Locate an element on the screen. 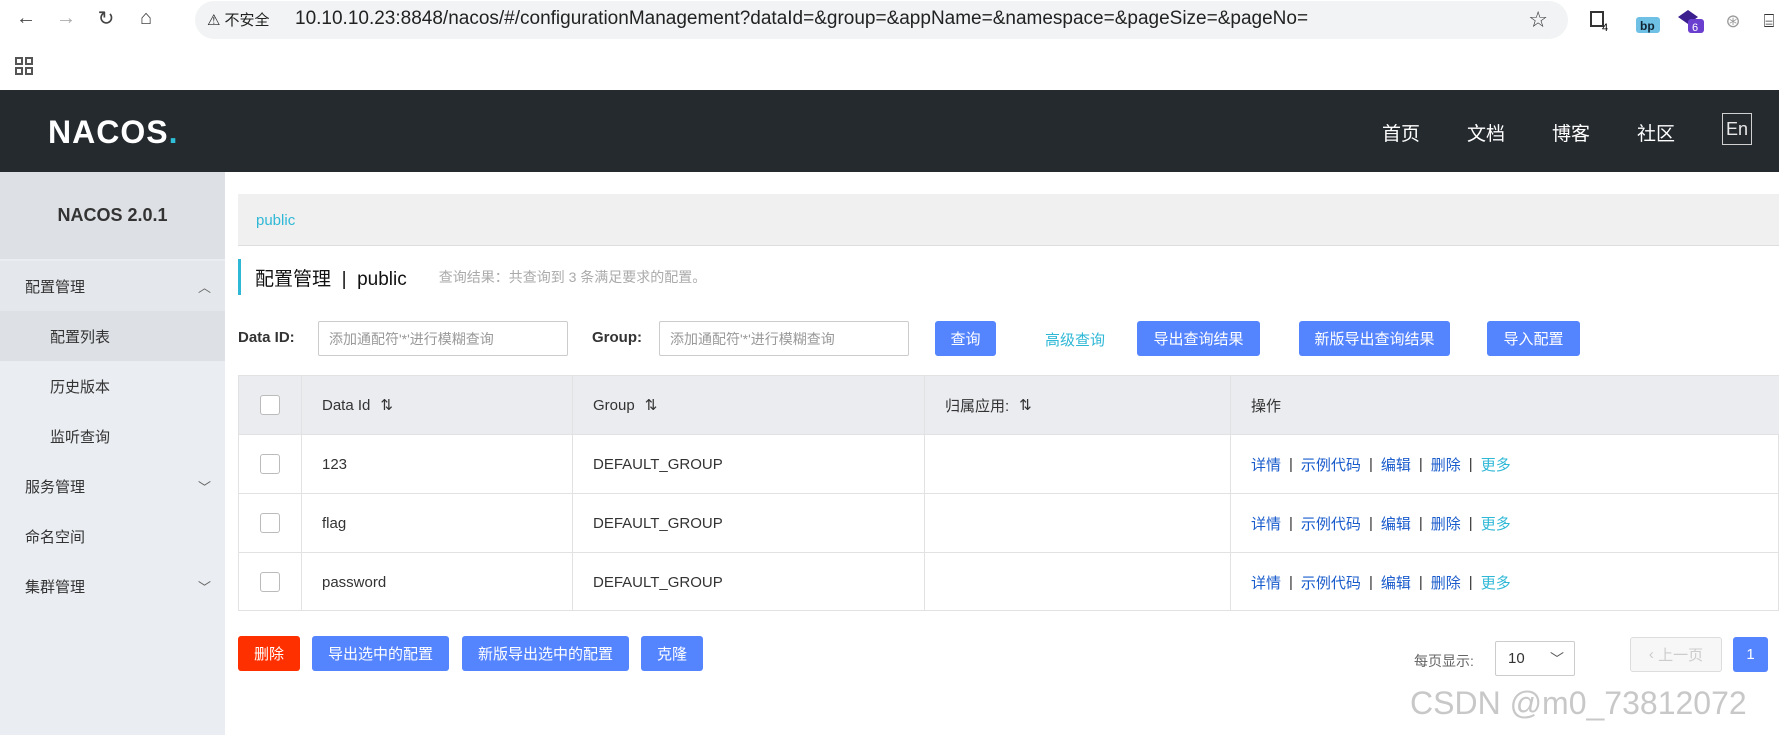 The height and width of the screenshot is (735, 1779). col-data-id: Data Id ⇅ is located at coordinates (437, 405).